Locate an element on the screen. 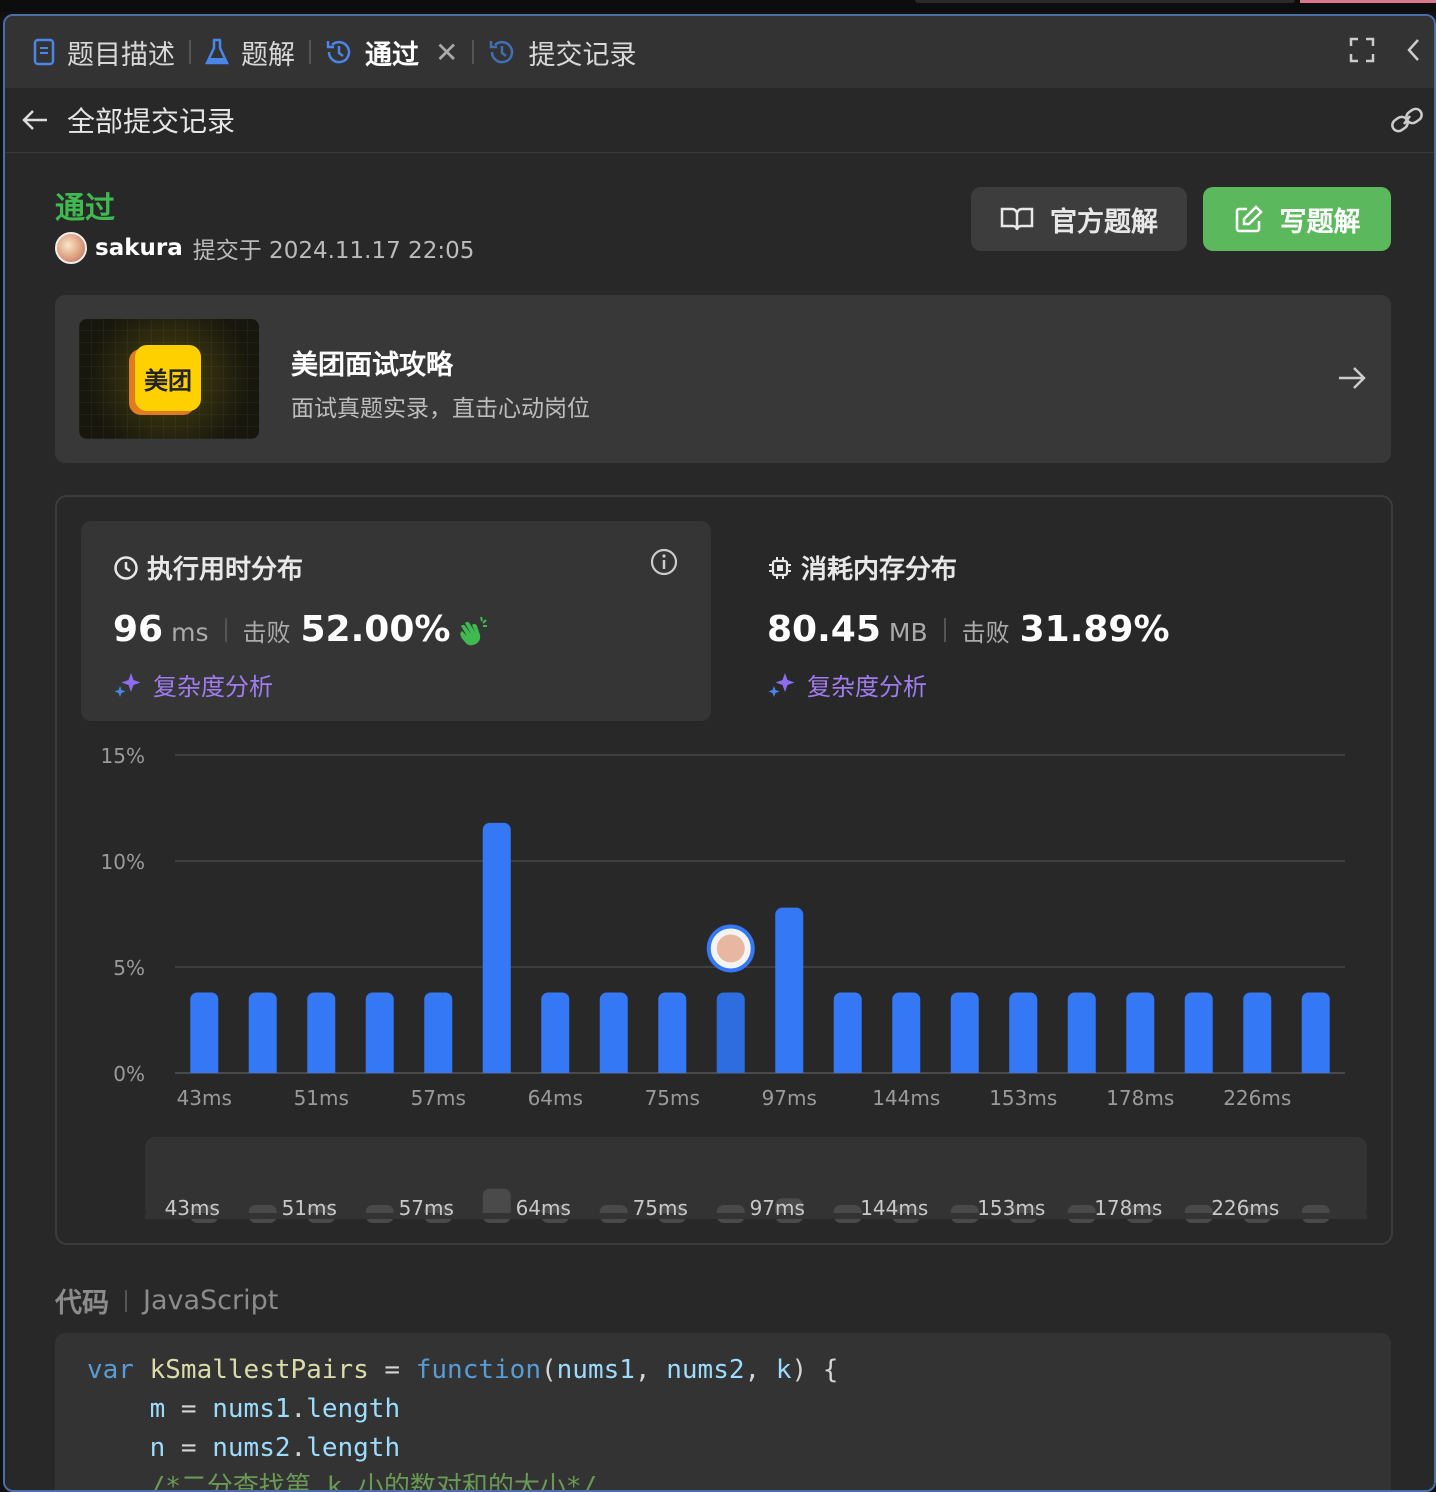 Image resolution: width=1436 pixels, height=1492 pixels. tab-accepted-label: 通过 is located at coordinates (392, 55).